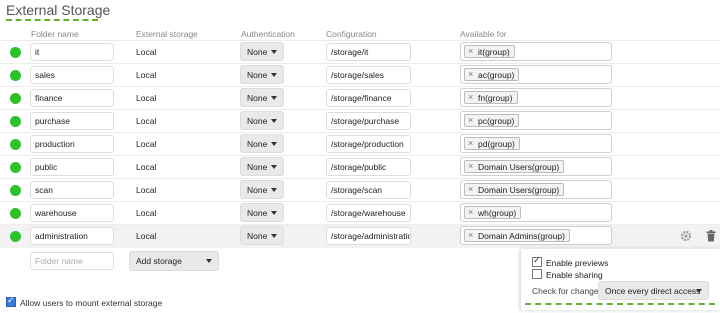  I want to click on add-storage-label: Add storage, so click(159, 261).